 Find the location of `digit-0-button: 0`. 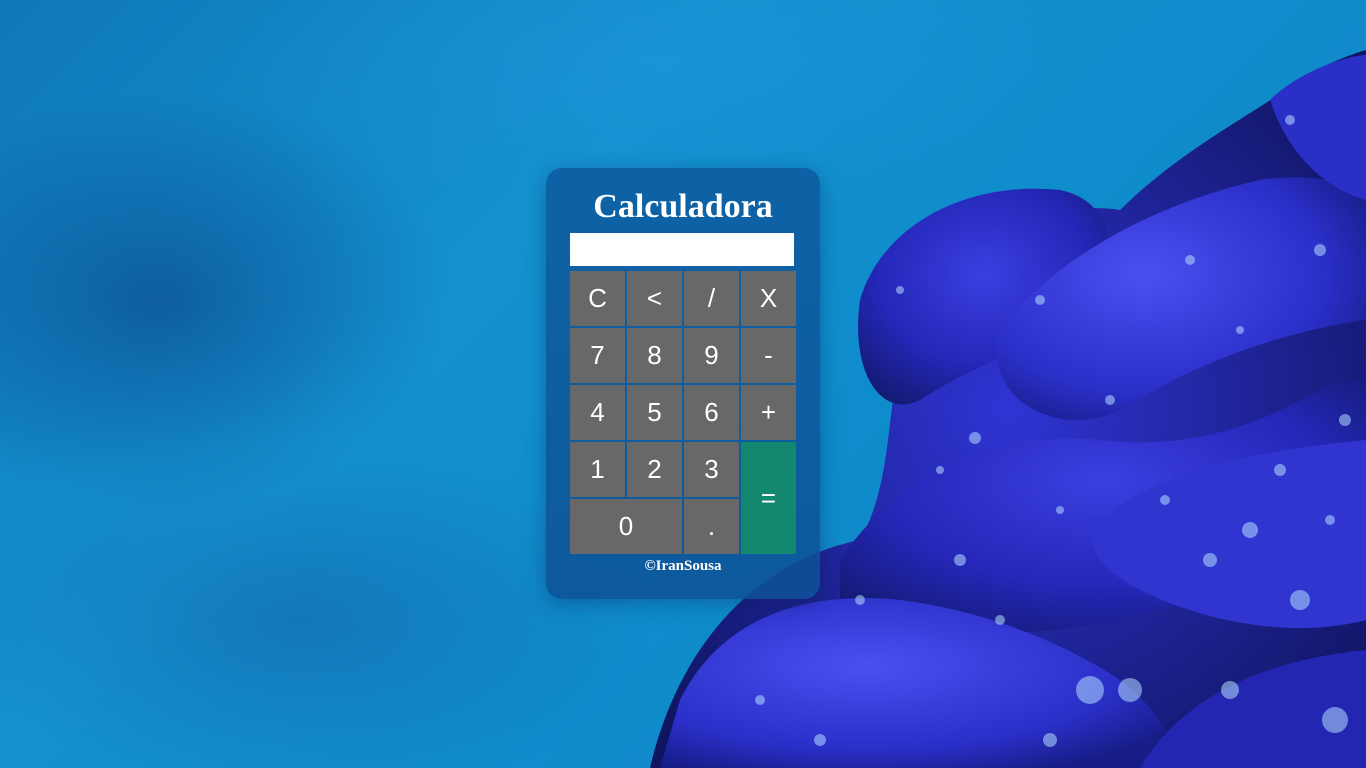

digit-0-button: 0 is located at coordinates (626, 526).